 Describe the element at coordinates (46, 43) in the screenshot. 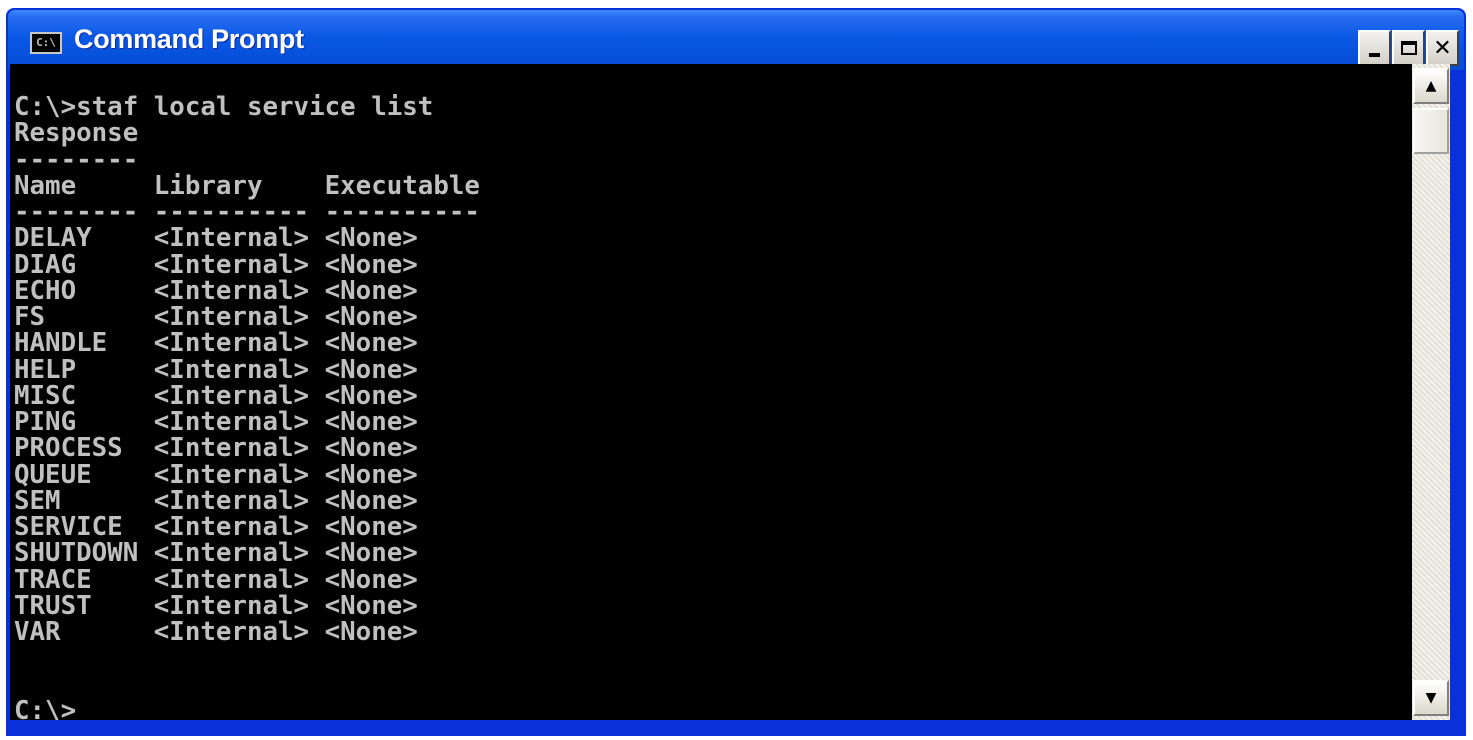

I see `console-app-icon: C:\` at that location.